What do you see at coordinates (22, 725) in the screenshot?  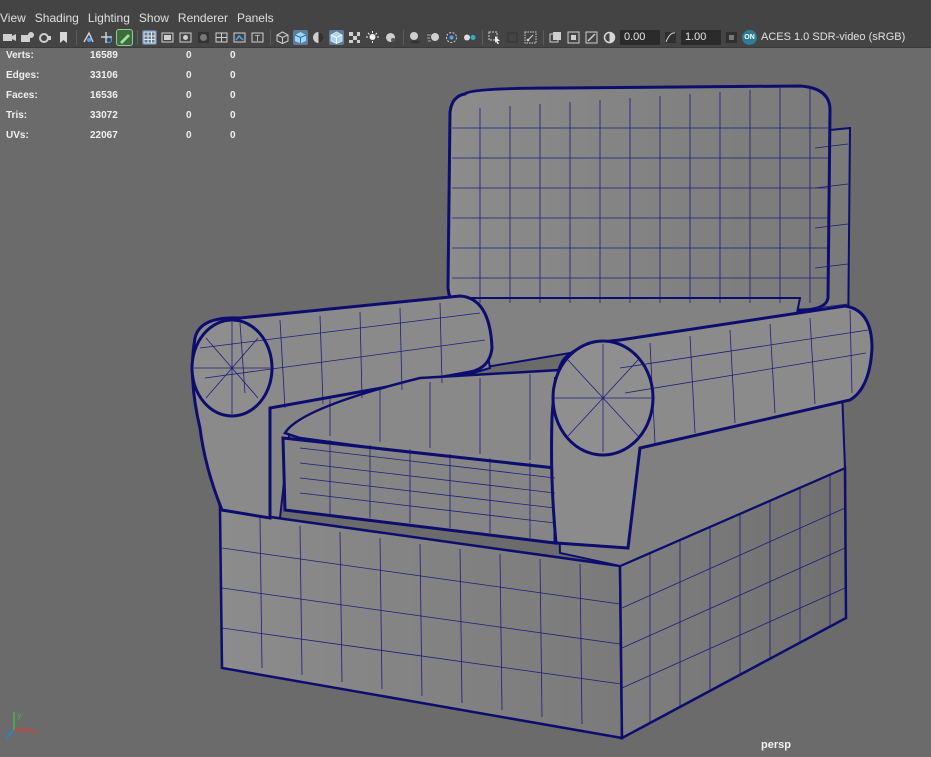 I see `view-axis-icon: y x z` at bounding box center [22, 725].